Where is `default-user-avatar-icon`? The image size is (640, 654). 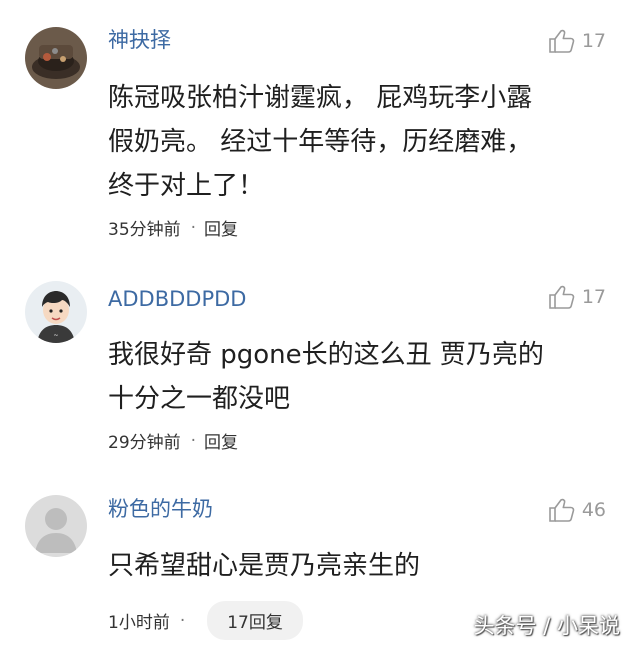
default-user-avatar-icon is located at coordinates (56, 526).